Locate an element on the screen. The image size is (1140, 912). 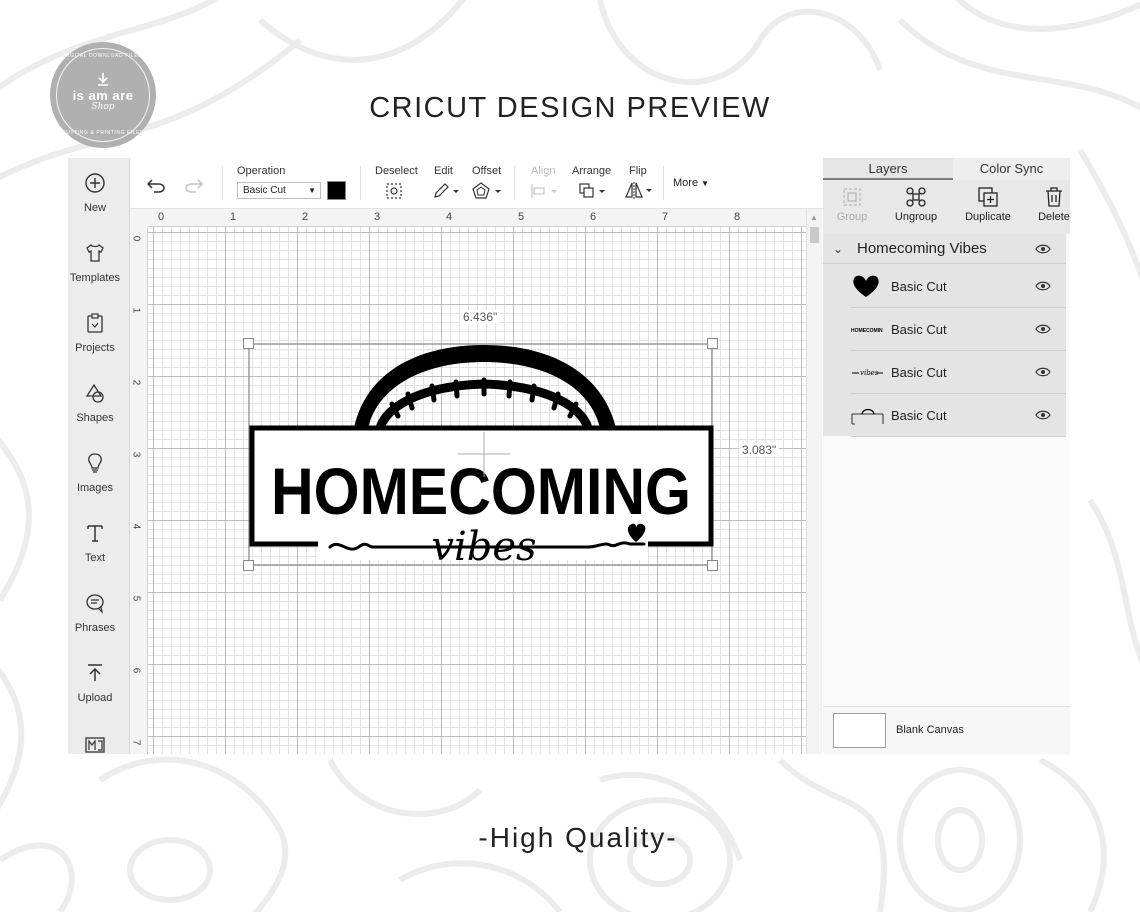
design-script-text: vibes is located at coordinates (483, 545).